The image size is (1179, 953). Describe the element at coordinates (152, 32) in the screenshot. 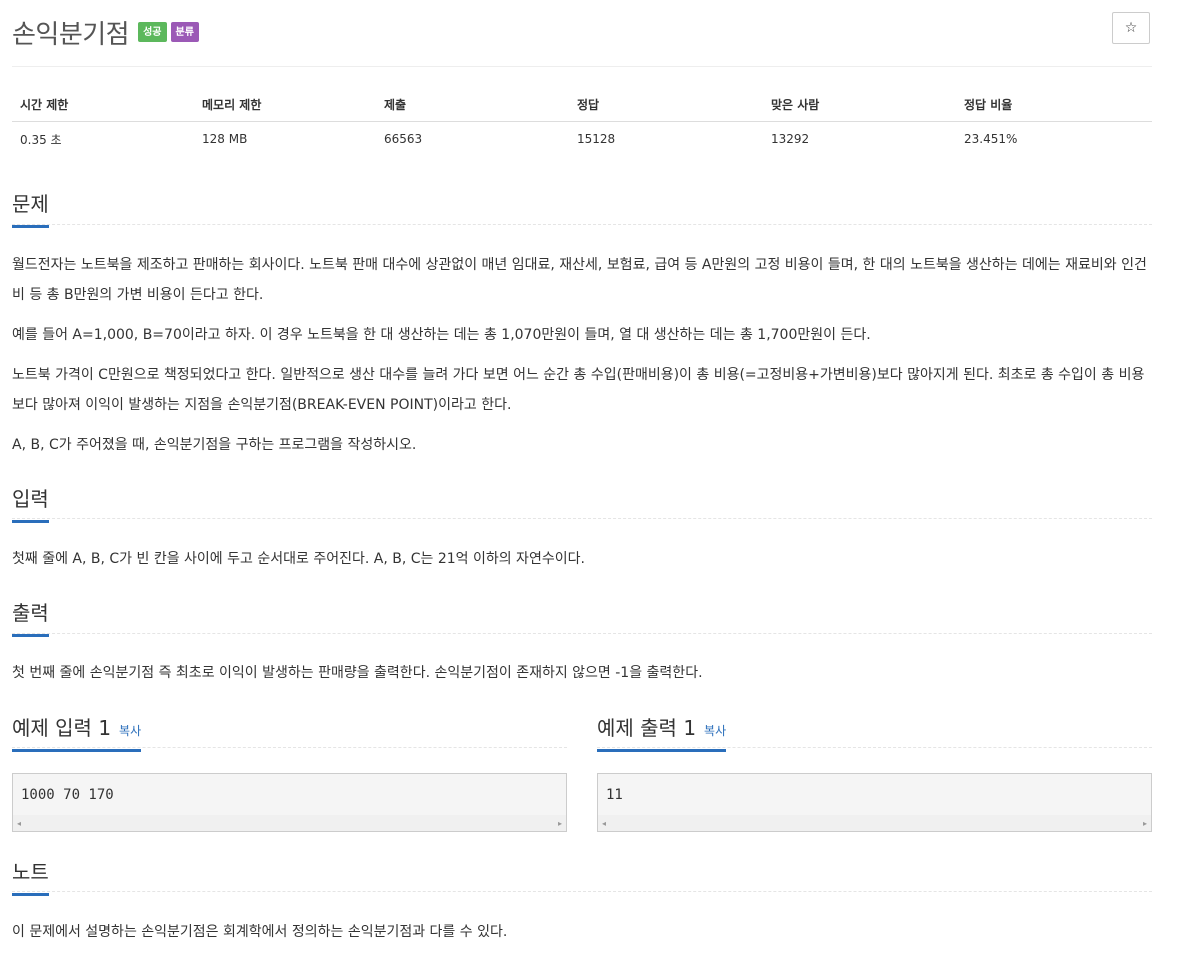

I see `status-badge-success: 성공` at that location.